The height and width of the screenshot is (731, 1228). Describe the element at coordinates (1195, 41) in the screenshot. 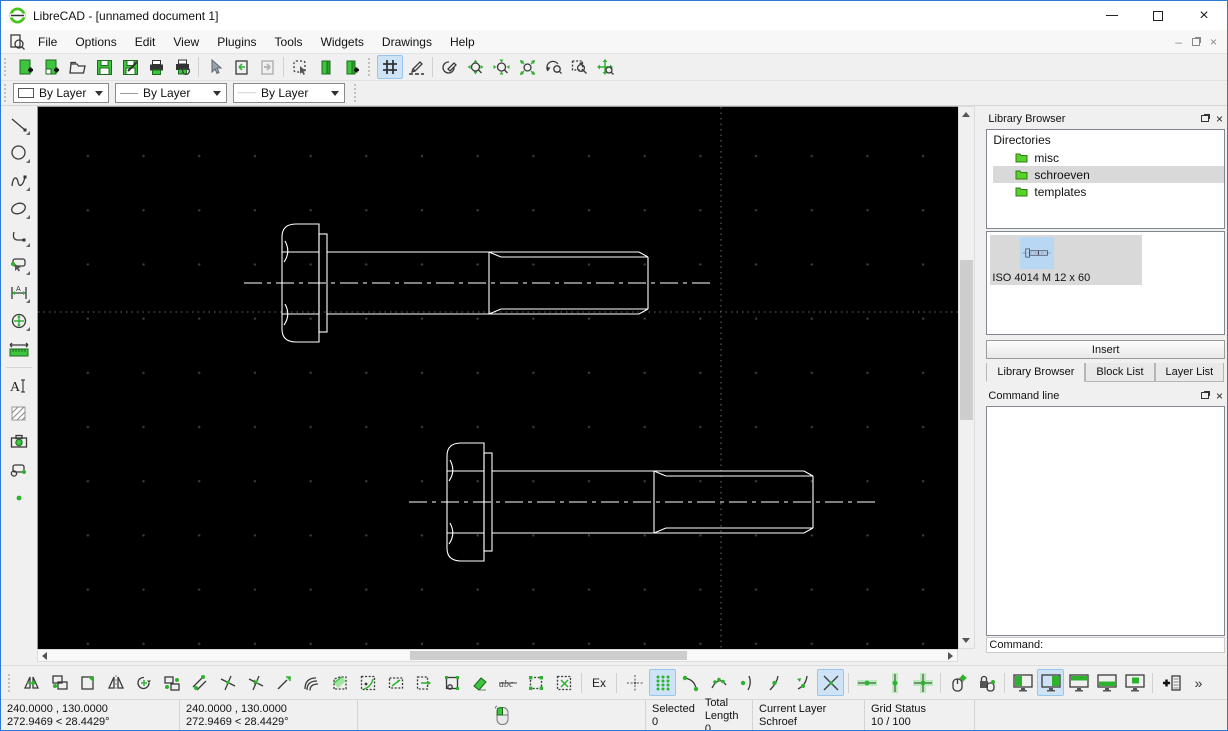

I see `mdi-restore-button` at that location.